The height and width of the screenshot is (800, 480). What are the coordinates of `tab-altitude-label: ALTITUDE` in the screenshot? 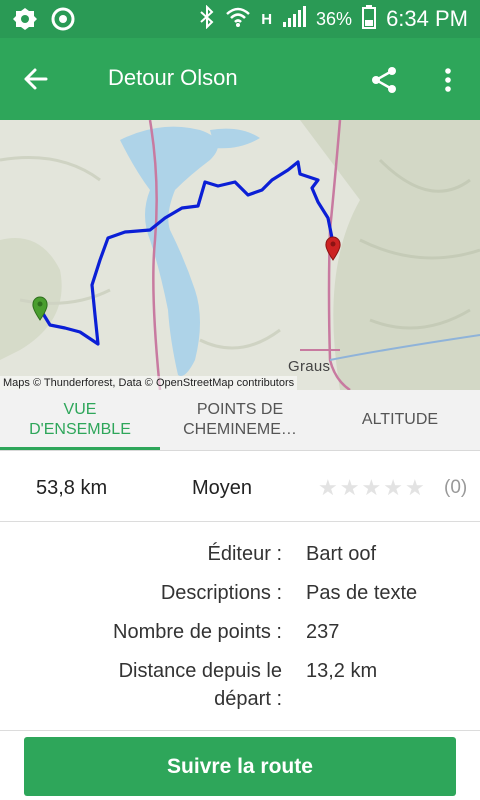 It's located at (400, 419).